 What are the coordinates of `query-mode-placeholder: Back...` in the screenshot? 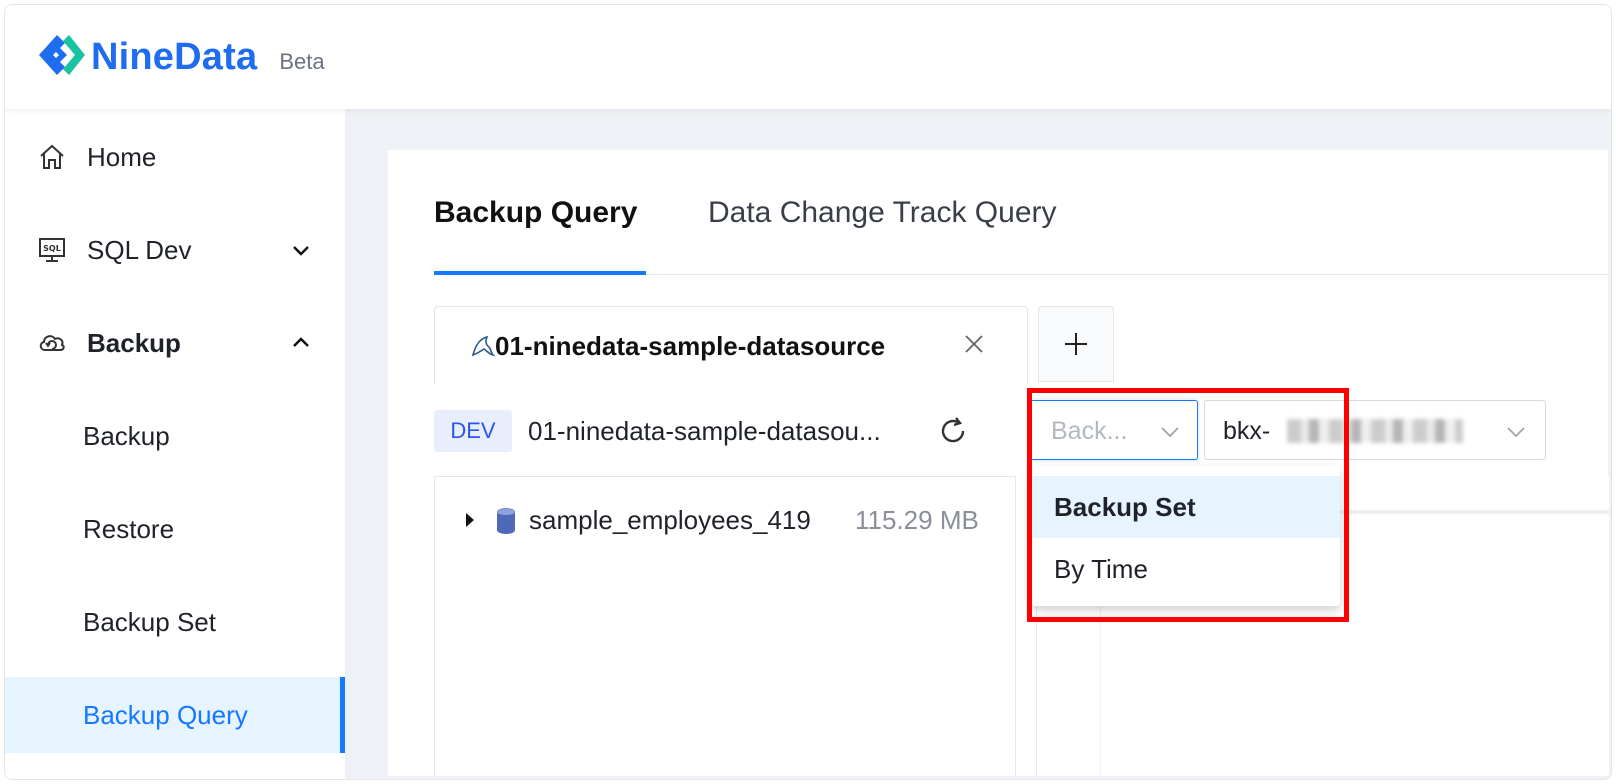 It's located at (1089, 431).